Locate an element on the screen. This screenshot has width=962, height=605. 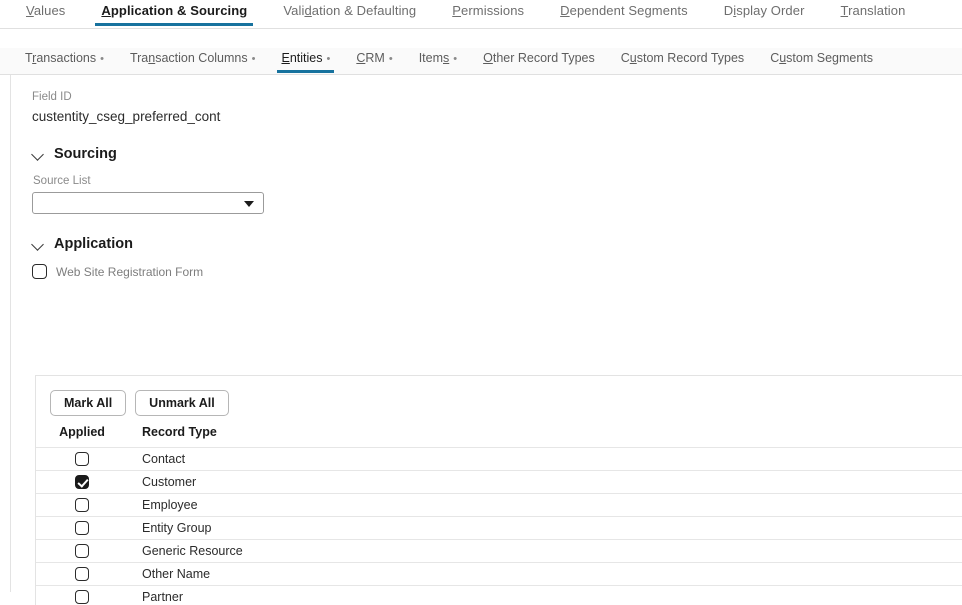
table-row: Other Name is located at coordinates (499, 574).